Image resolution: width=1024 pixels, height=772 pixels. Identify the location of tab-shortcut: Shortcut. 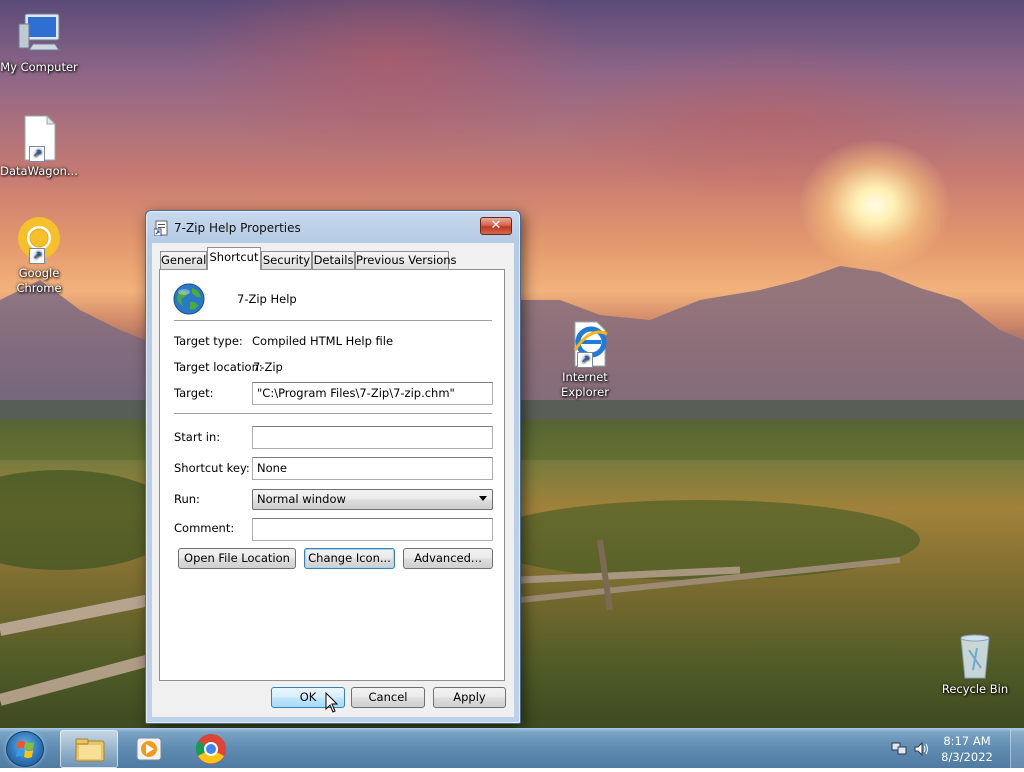
(234, 258).